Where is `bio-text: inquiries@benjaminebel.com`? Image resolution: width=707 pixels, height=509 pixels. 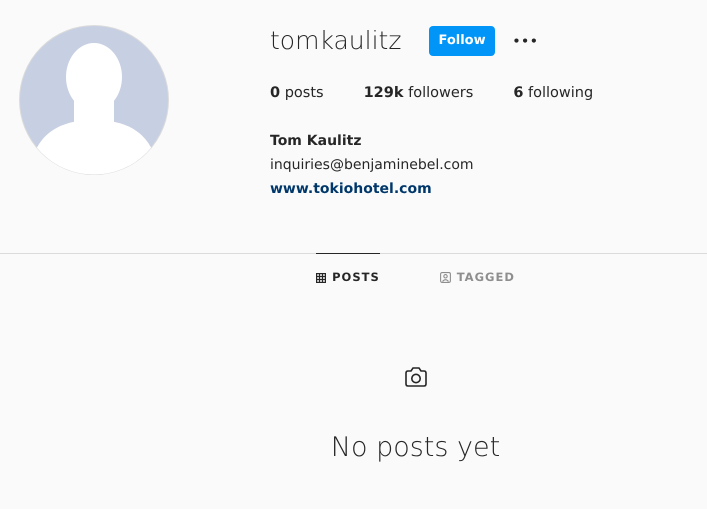 bio-text: inquiries@benjaminebel.com is located at coordinates (372, 165).